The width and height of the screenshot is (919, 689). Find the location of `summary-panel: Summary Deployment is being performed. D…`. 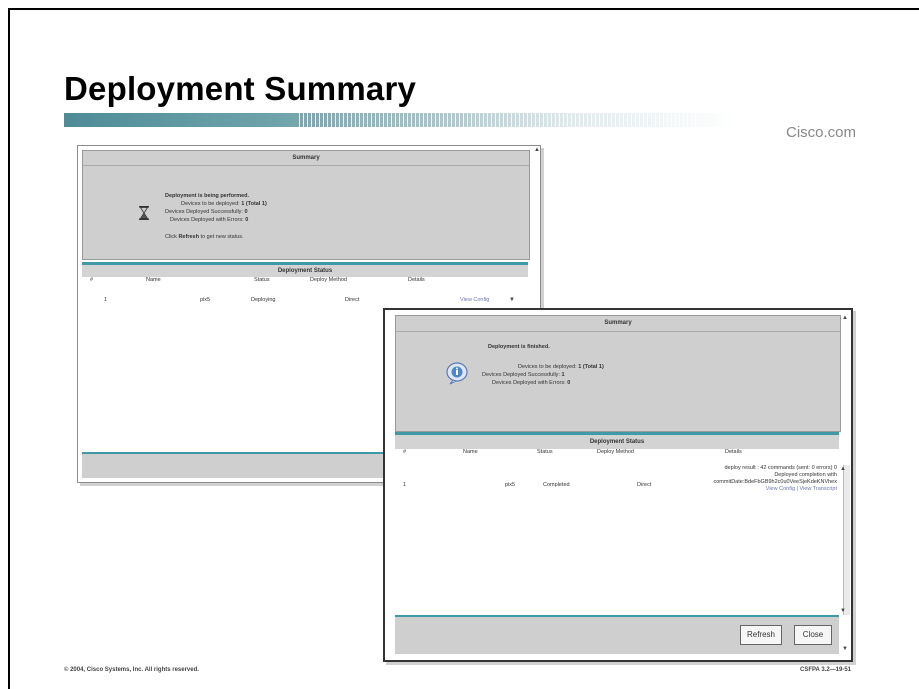

summary-panel: Summary Deployment is being performed. D… is located at coordinates (306, 205).